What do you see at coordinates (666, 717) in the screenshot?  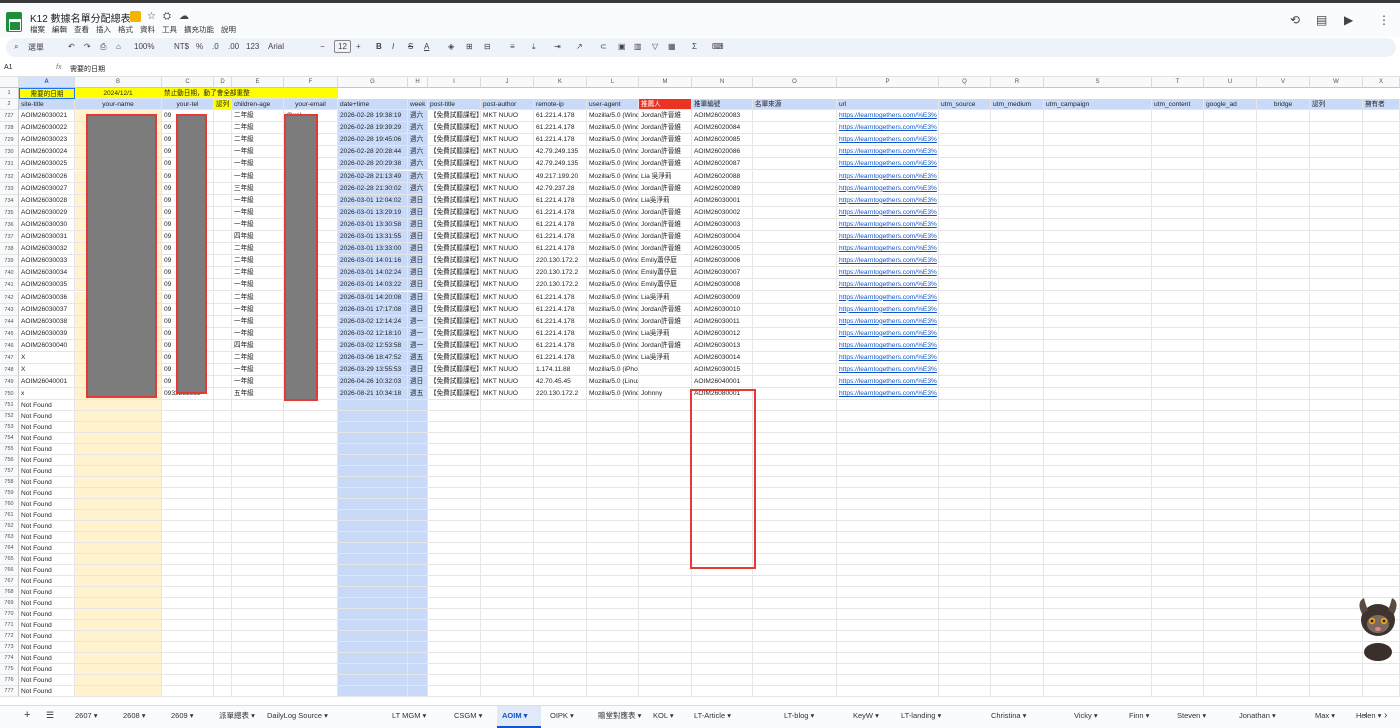 I see `sheet-tab: KOL ▾` at bounding box center [666, 717].